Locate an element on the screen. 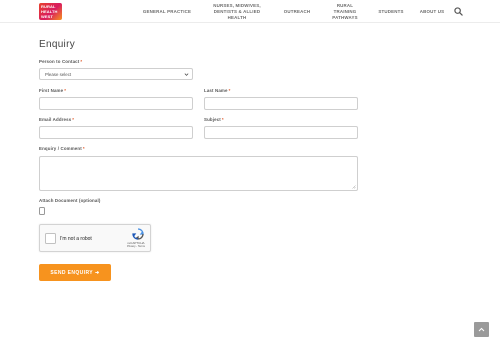 Image resolution: width=500 pixels, height=348 pixels. first-name-input is located at coordinates (116, 103).